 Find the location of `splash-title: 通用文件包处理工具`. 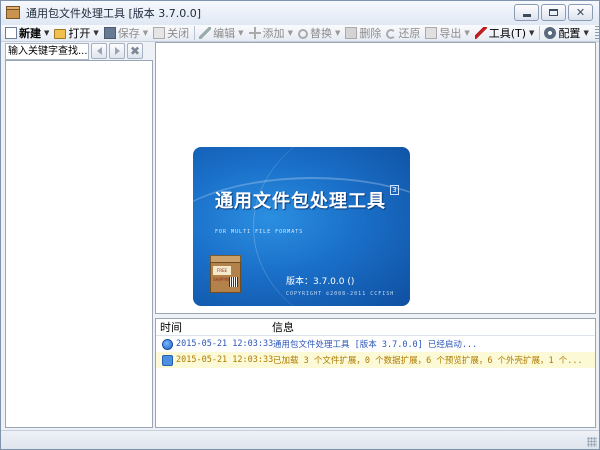

splash-title: 通用文件包处理工具 is located at coordinates (300, 201).